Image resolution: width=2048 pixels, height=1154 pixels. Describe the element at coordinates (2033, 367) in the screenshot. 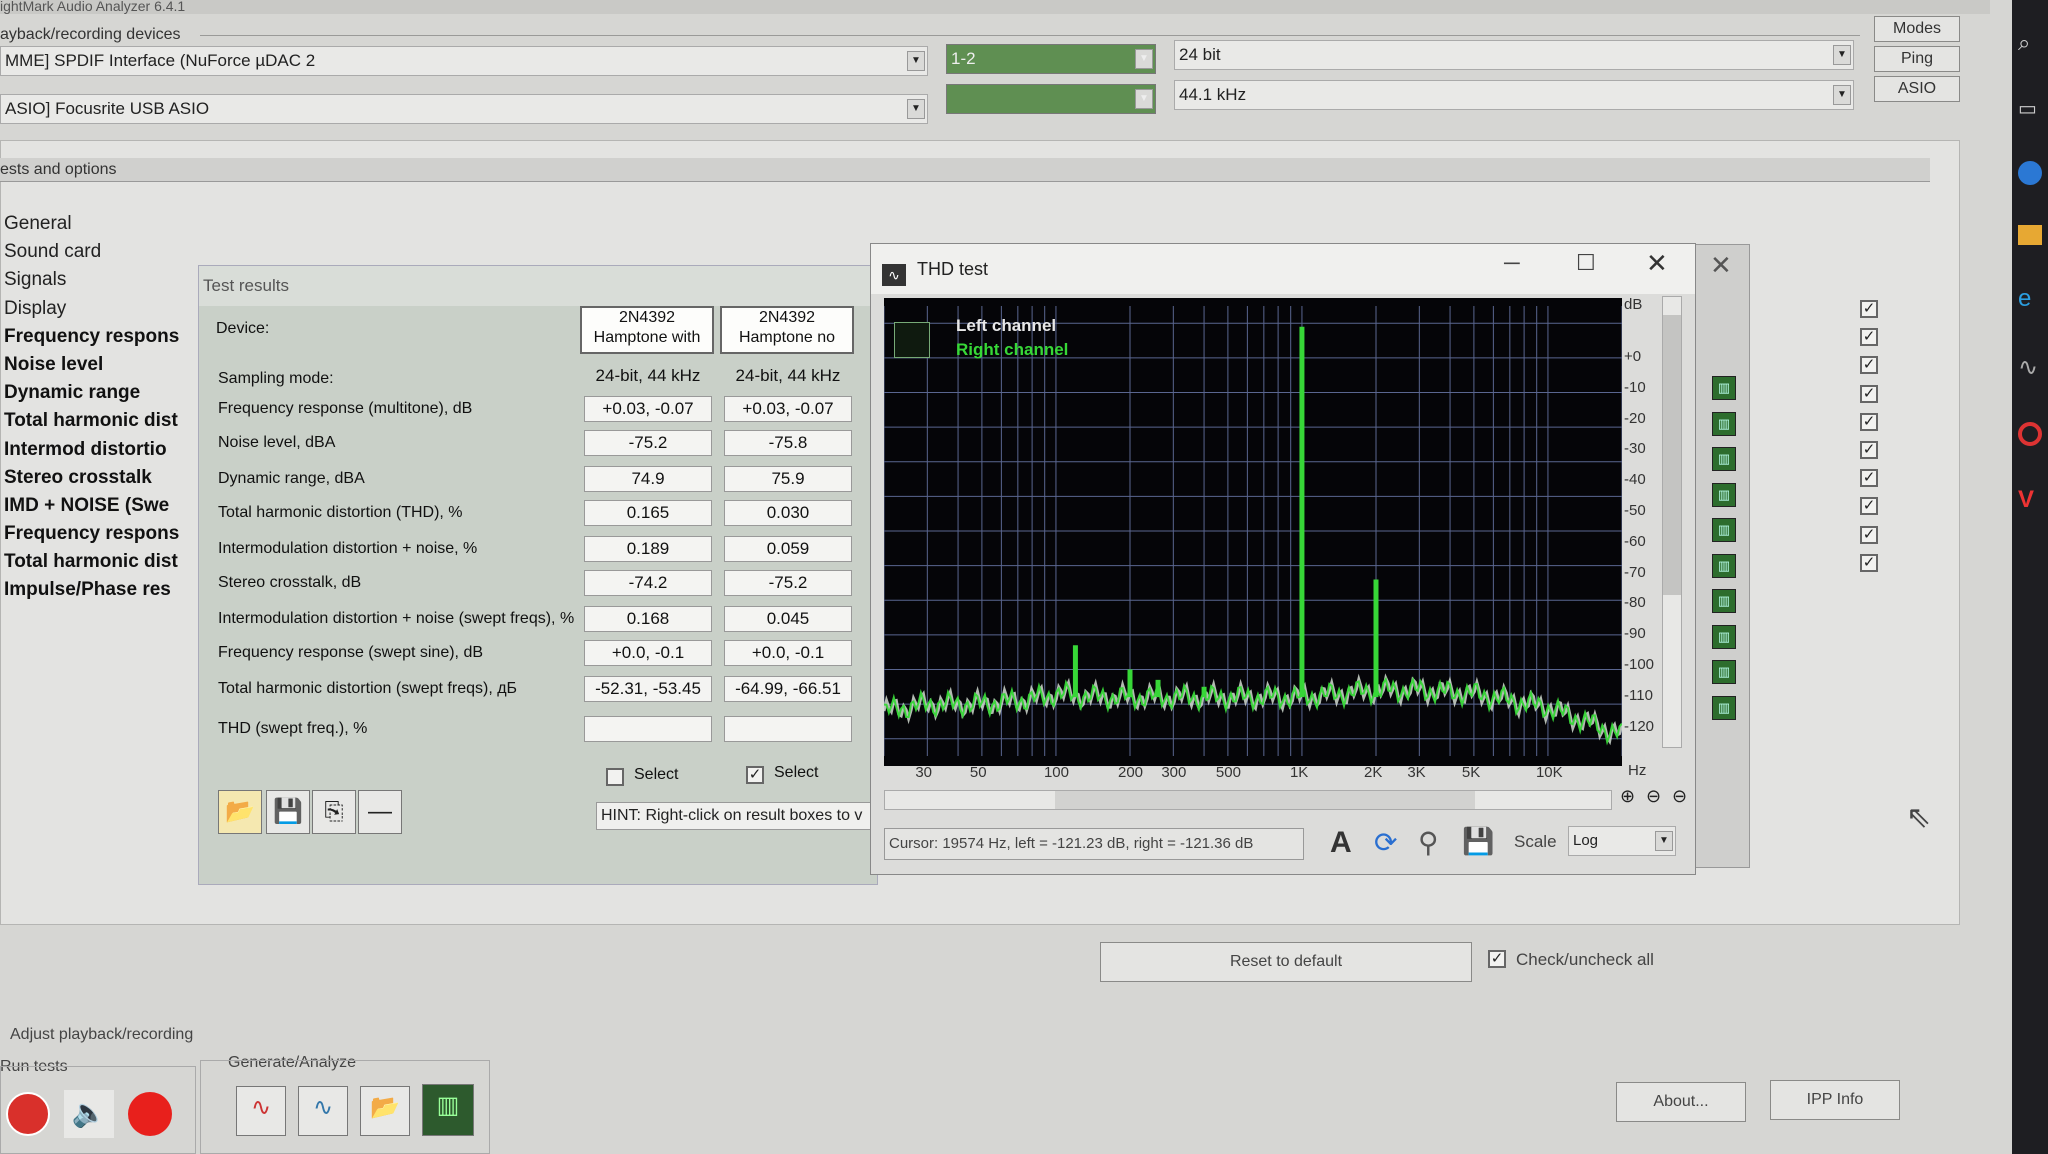

I see `waveform-app-icon: ∿` at that location.